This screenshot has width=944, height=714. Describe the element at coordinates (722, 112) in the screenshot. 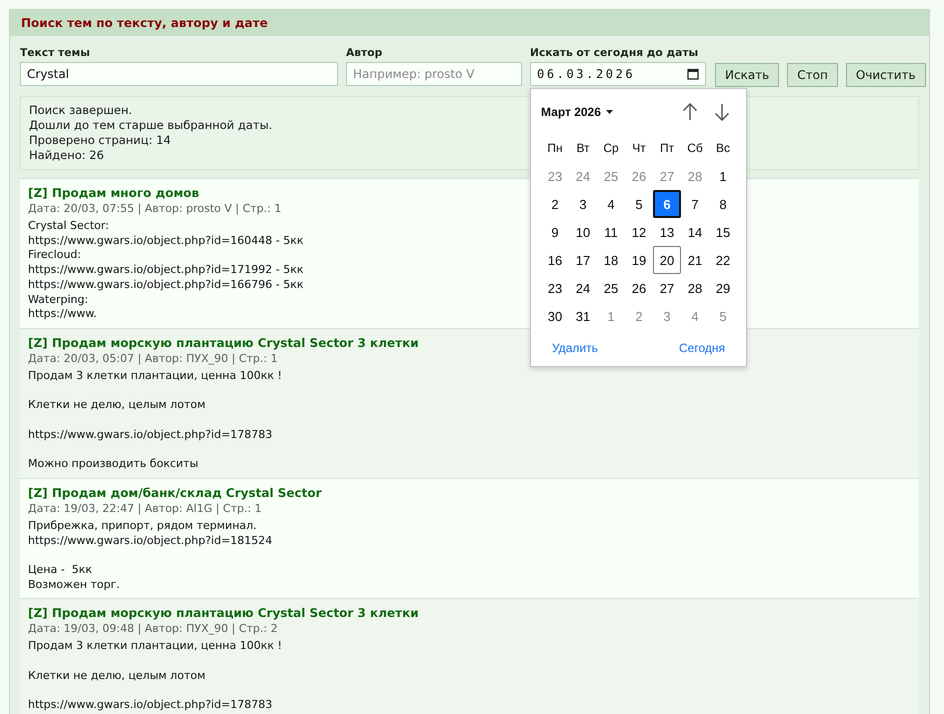

I see `arrow-down-icon` at that location.